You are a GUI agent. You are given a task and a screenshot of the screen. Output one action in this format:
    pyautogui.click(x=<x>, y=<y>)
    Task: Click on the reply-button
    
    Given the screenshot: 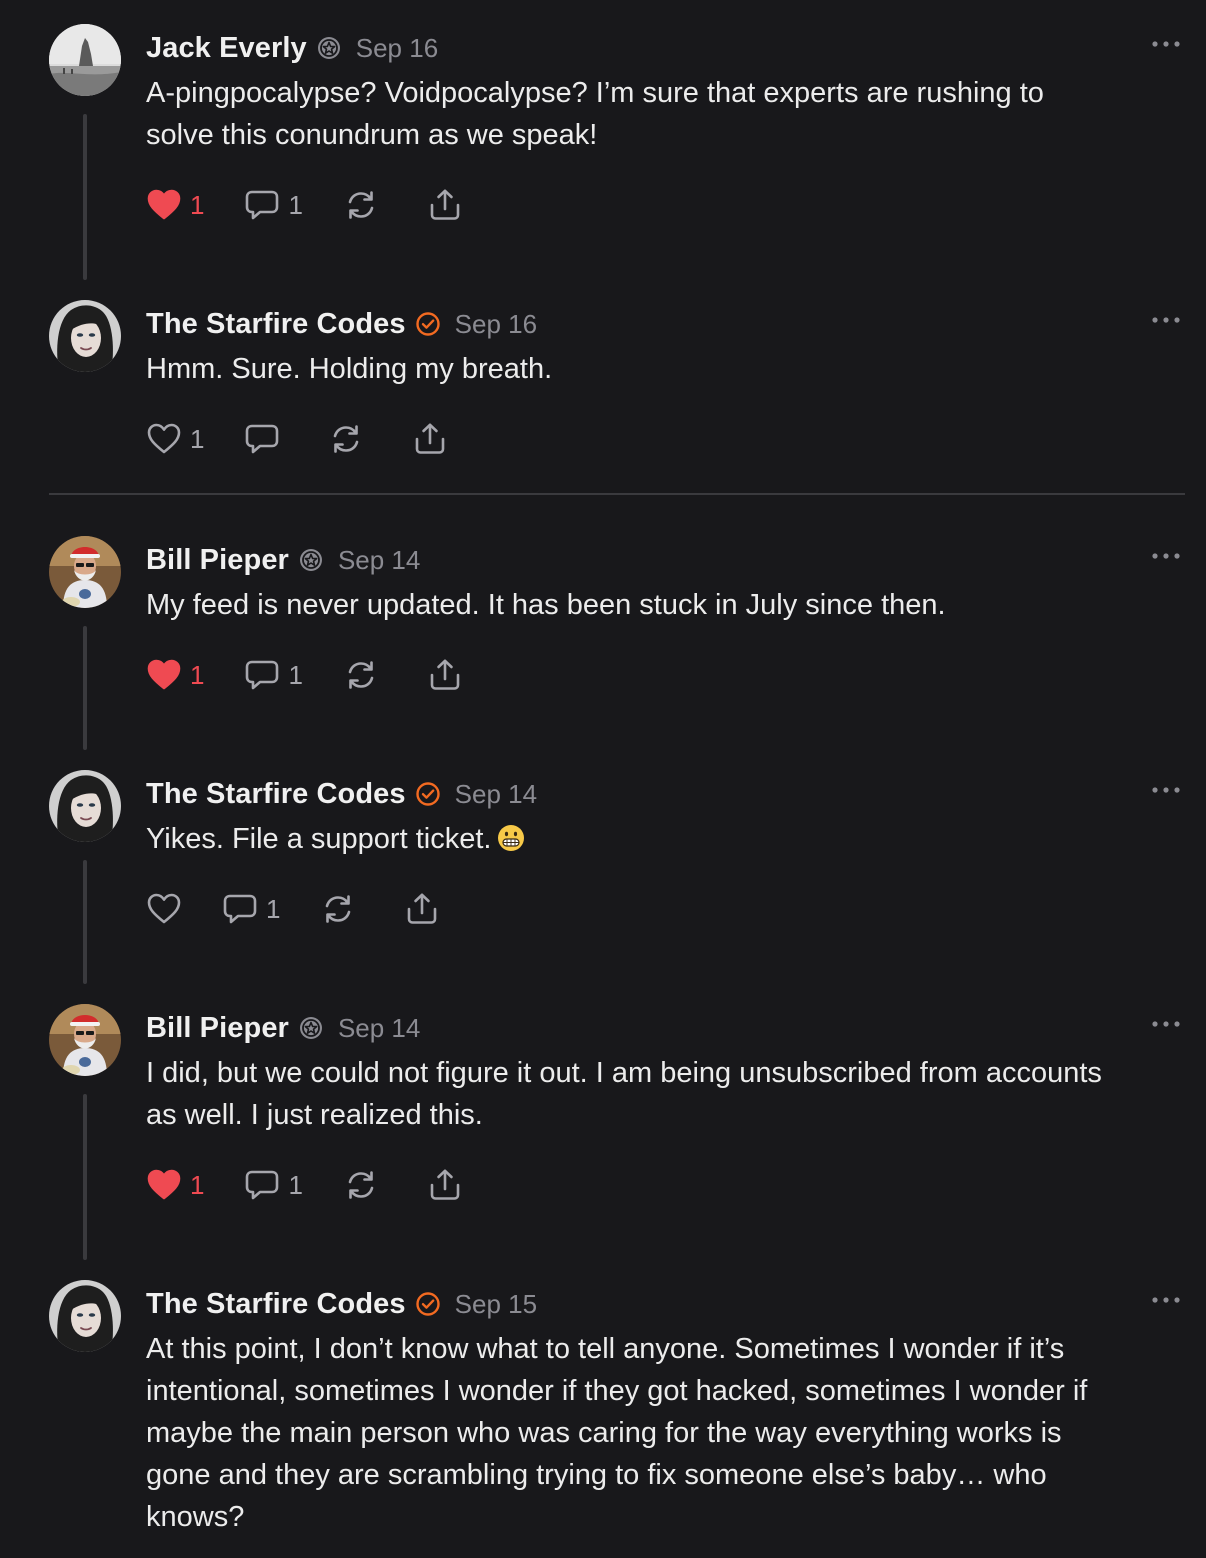 What is the action you would take?
    pyautogui.click(x=262, y=439)
    